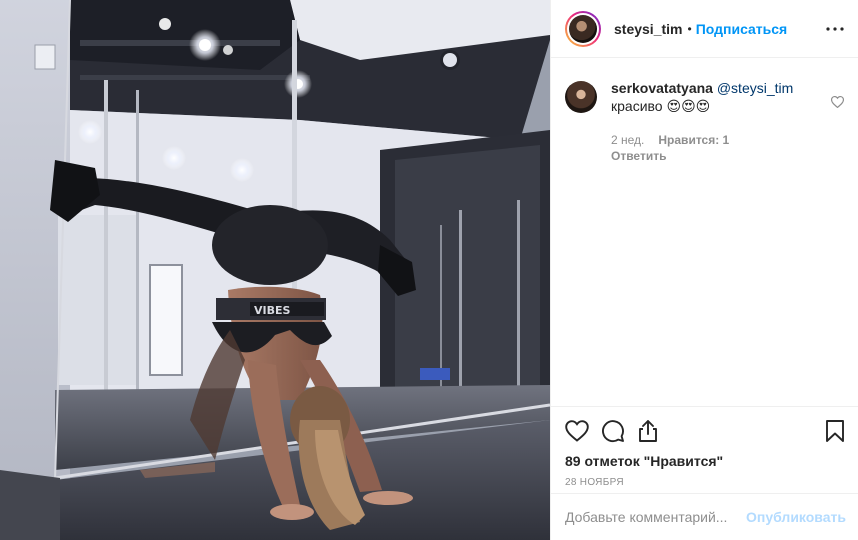 The height and width of the screenshot is (540, 858). Describe the element at coordinates (581, 97) in the screenshot. I see `commenter-avatar` at that location.